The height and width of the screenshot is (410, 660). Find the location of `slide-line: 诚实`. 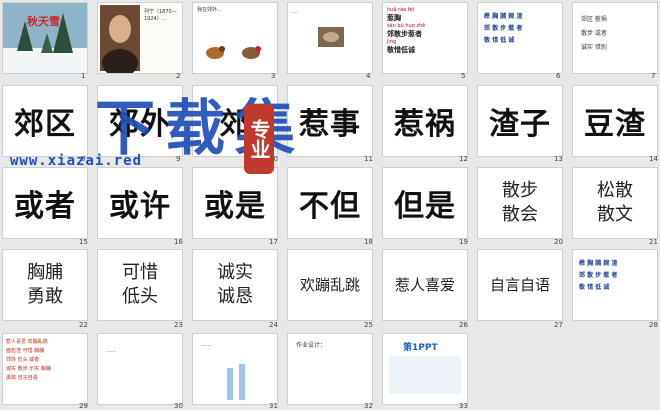

slide-line: 诚实 is located at coordinates (235, 272).